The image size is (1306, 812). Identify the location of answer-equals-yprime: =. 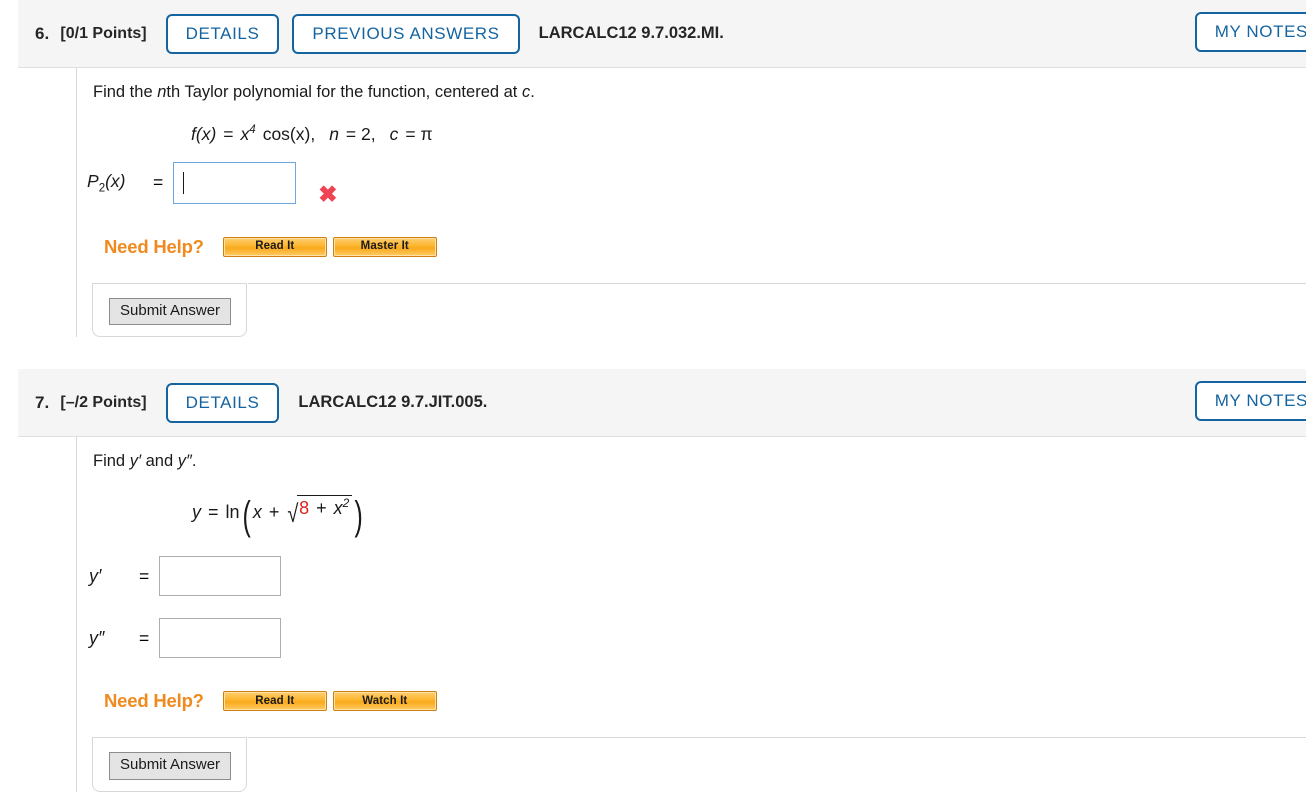
(144, 575).